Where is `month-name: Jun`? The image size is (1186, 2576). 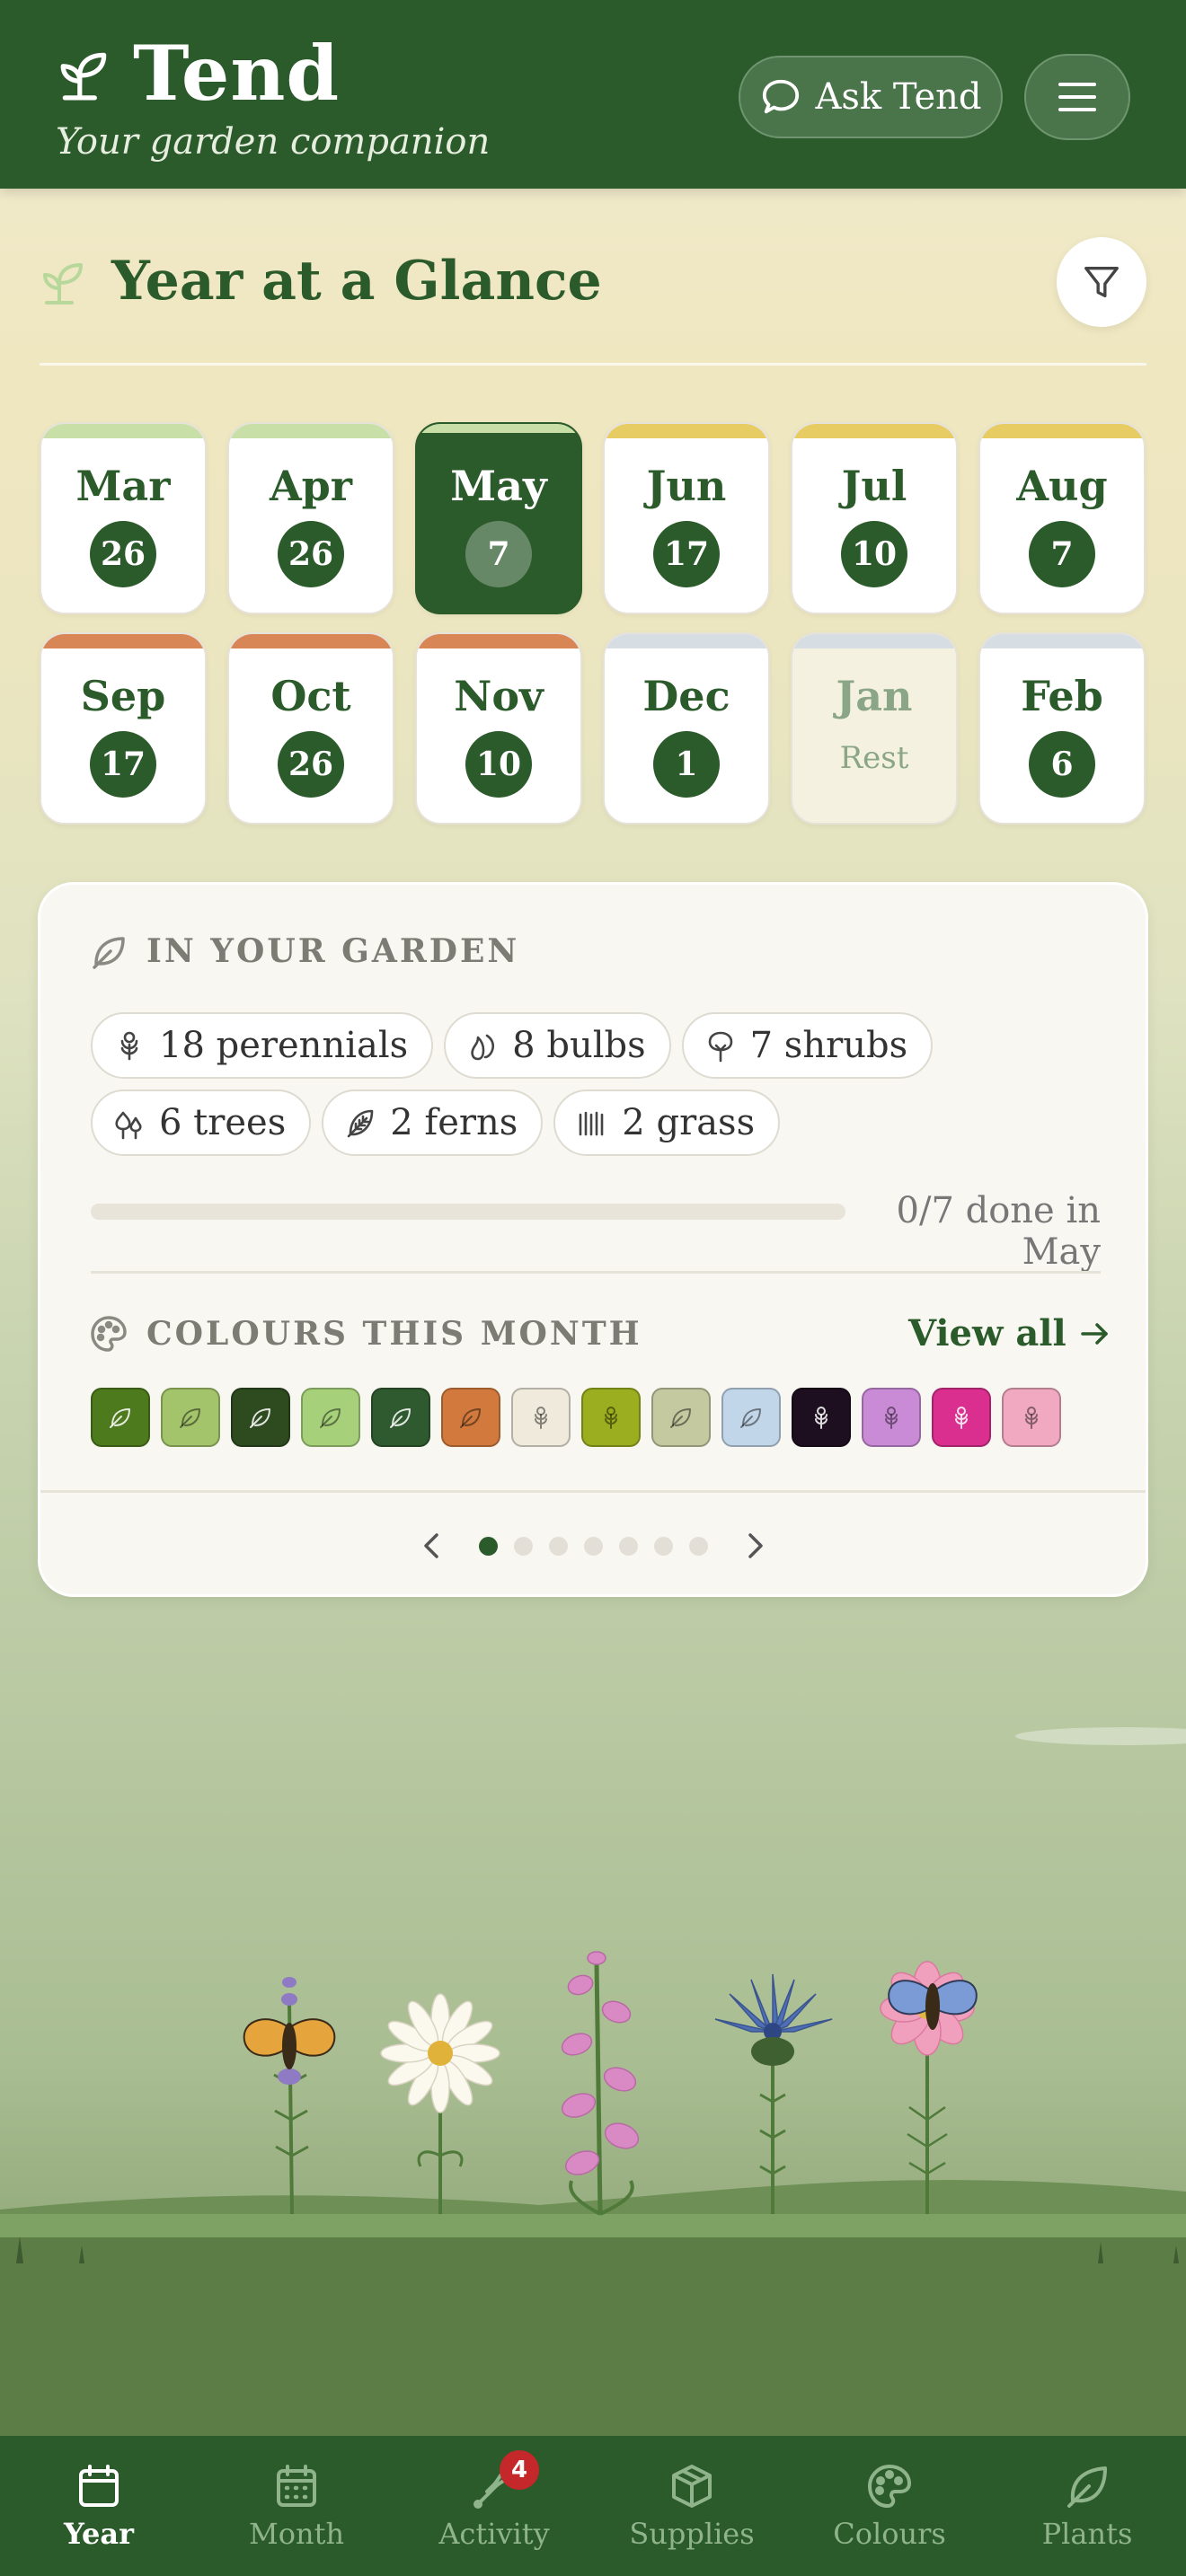 month-name: Jun is located at coordinates (686, 486).